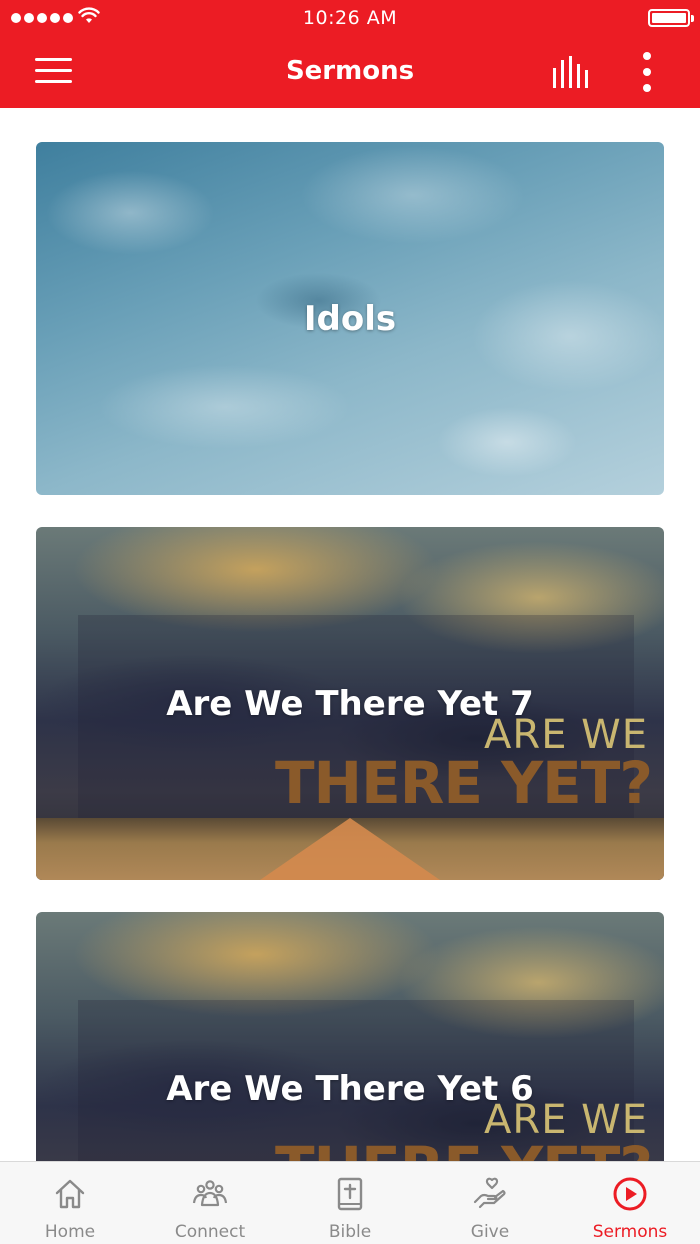 The width and height of the screenshot is (700, 1244). I want to click on tab-label: Give, so click(490, 1232).